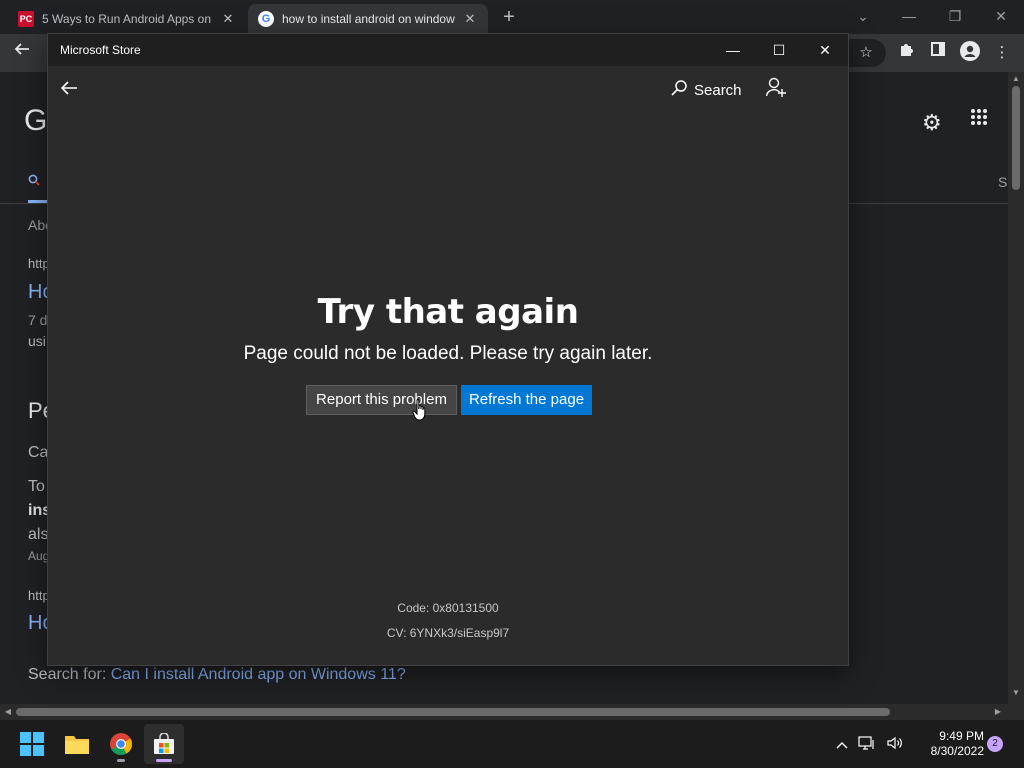  What do you see at coordinates (842, 744) in the screenshot?
I see `chevron-up-icon` at bounding box center [842, 744].